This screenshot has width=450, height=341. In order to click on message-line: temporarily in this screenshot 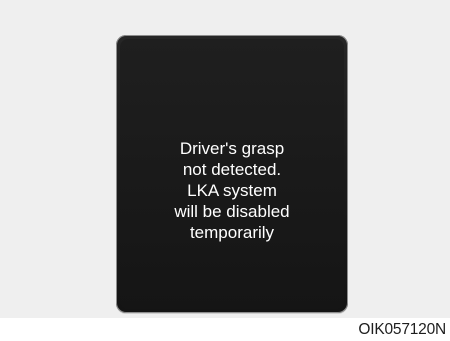, I will do `click(232, 232)`.